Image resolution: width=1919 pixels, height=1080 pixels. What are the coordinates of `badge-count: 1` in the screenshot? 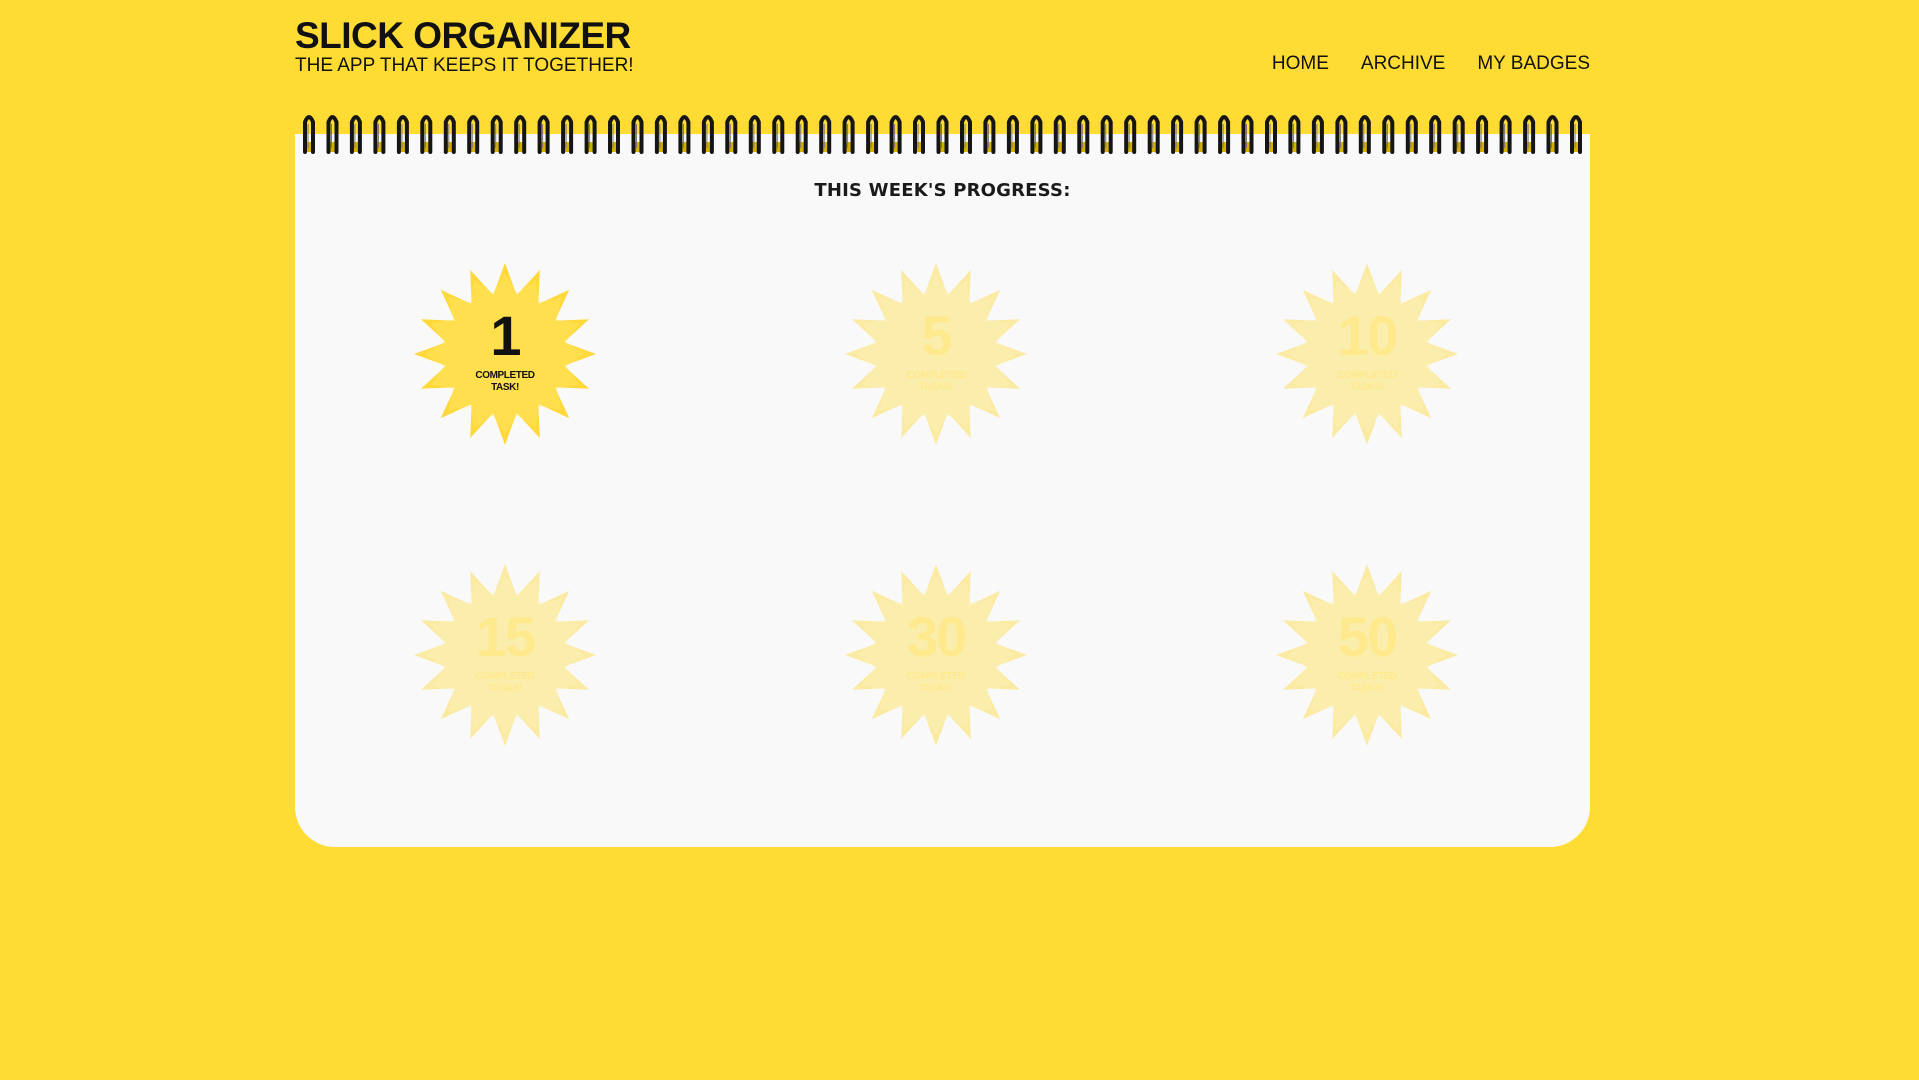 It's located at (505, 335).